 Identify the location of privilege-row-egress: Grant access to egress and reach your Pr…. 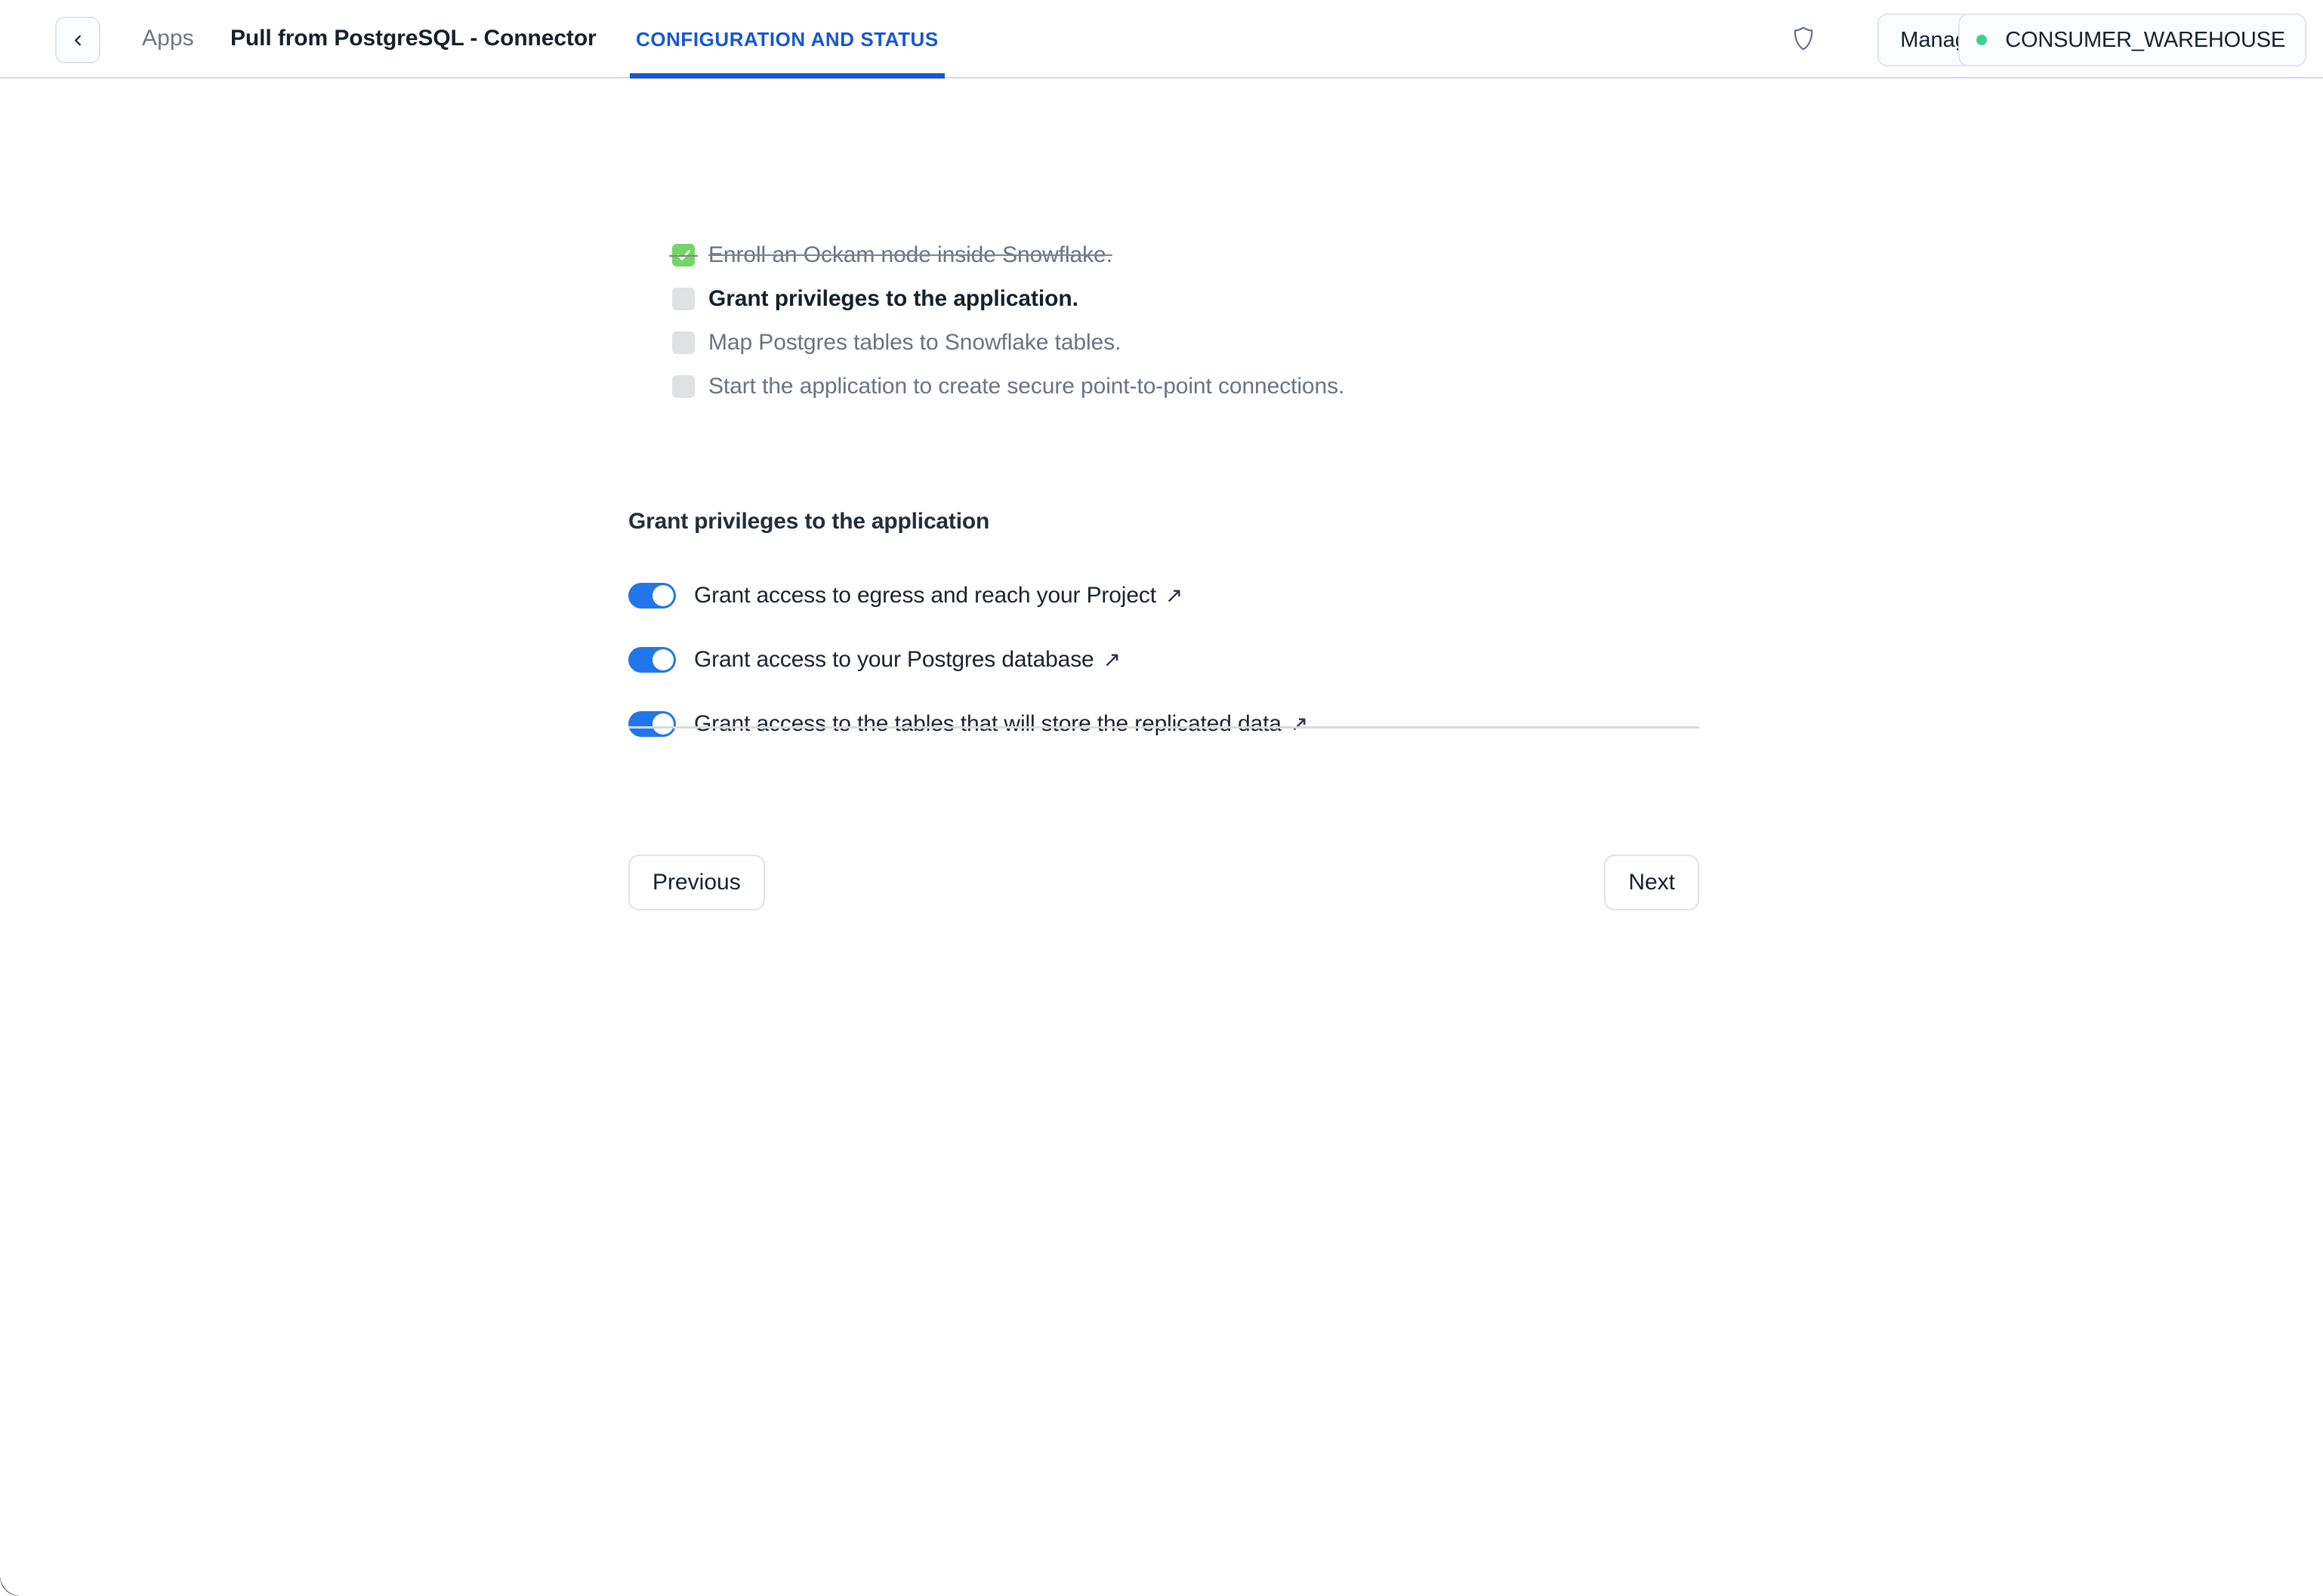
(1149, 595).